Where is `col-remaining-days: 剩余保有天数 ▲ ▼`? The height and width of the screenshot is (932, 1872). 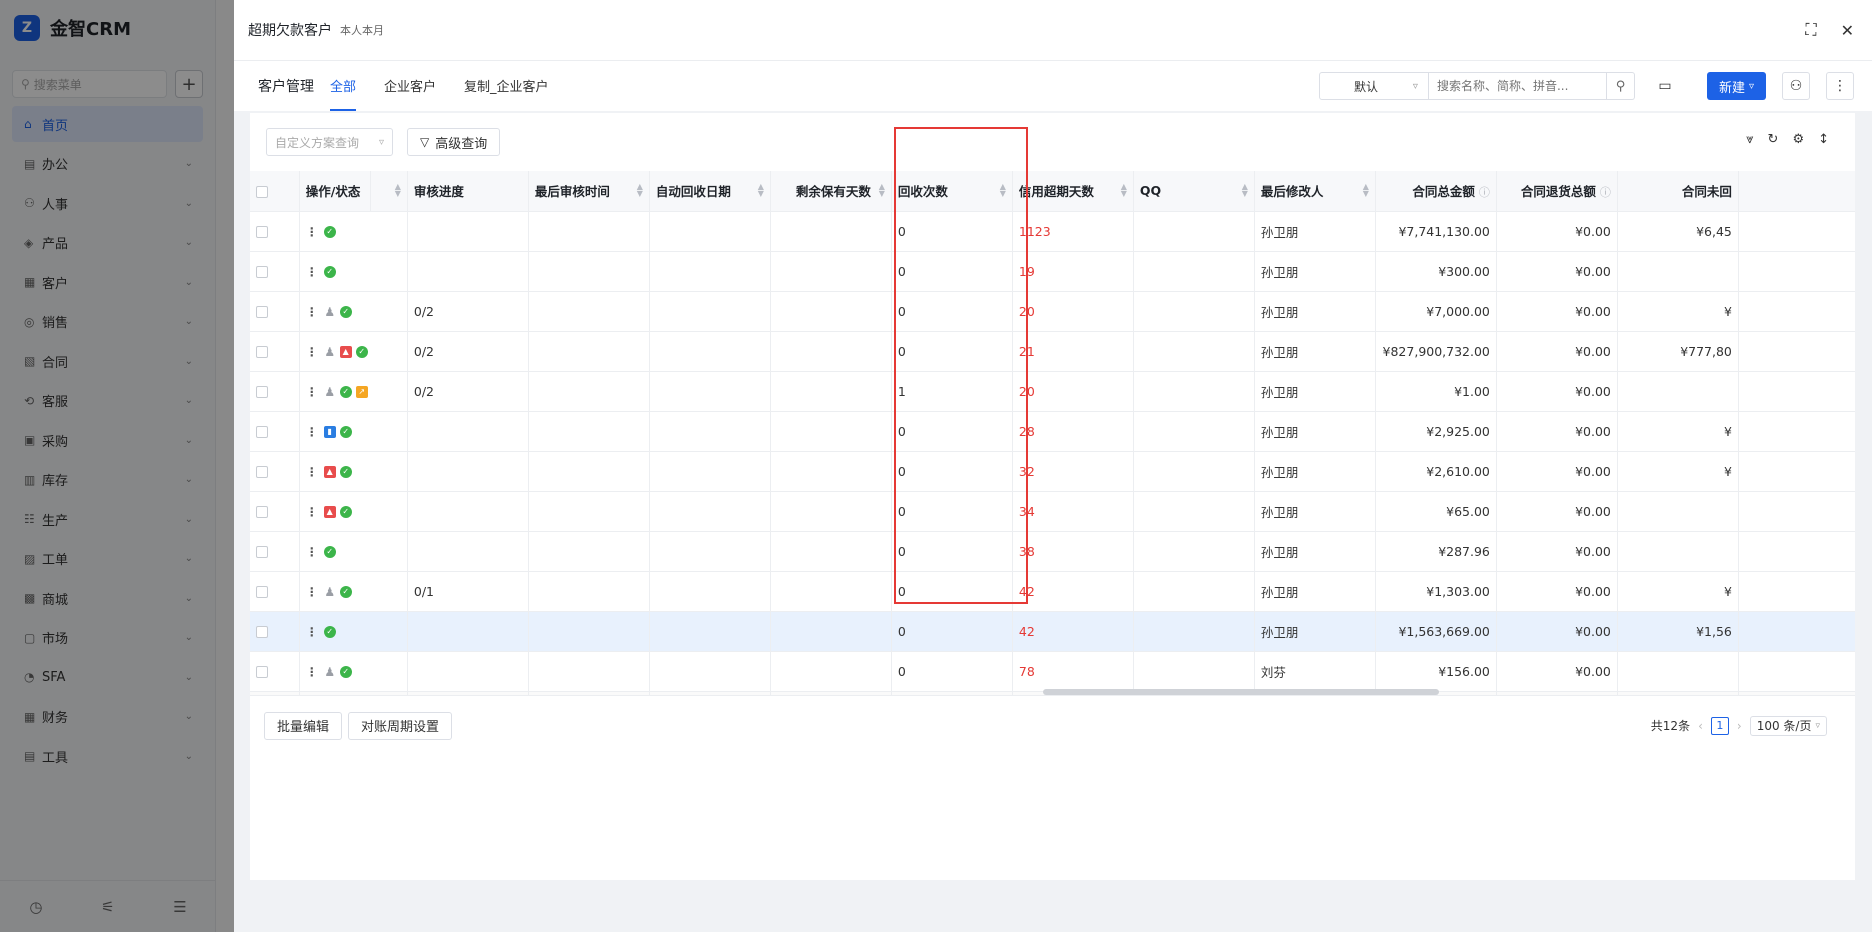
col-remaining-days: 剩余保有天数 ▲ ▼ is located at coordinates (831, 191).